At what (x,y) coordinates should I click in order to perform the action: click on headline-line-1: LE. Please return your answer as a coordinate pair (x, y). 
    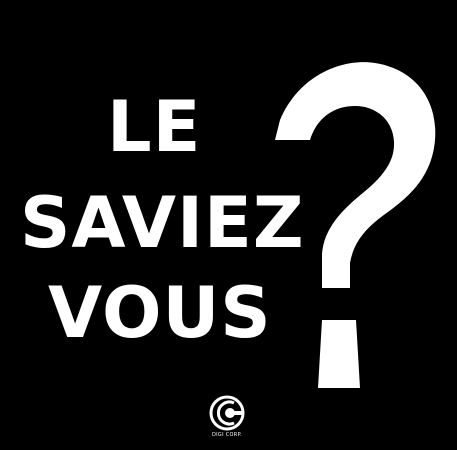
    Looking at the image, I should click on (154, 127).